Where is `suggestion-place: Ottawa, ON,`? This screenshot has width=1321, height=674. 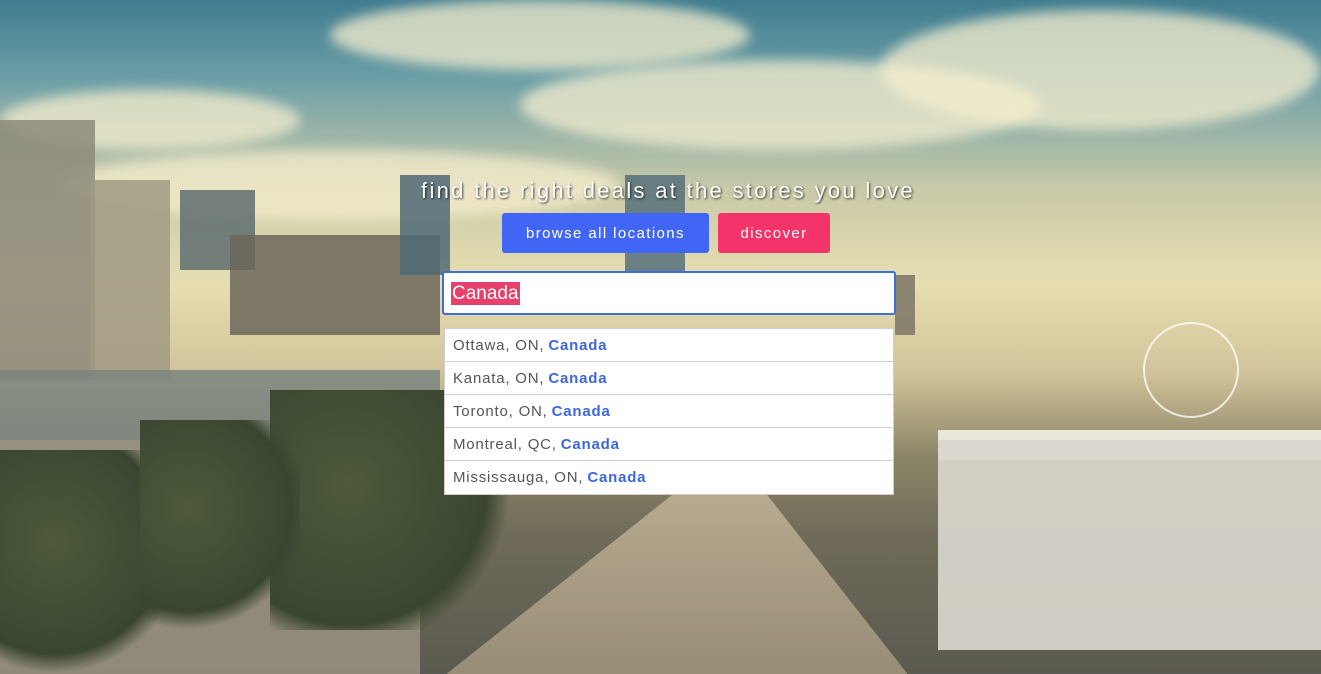
suggestion-place: Ottawa, ON, is located at coordinates (499, 345).